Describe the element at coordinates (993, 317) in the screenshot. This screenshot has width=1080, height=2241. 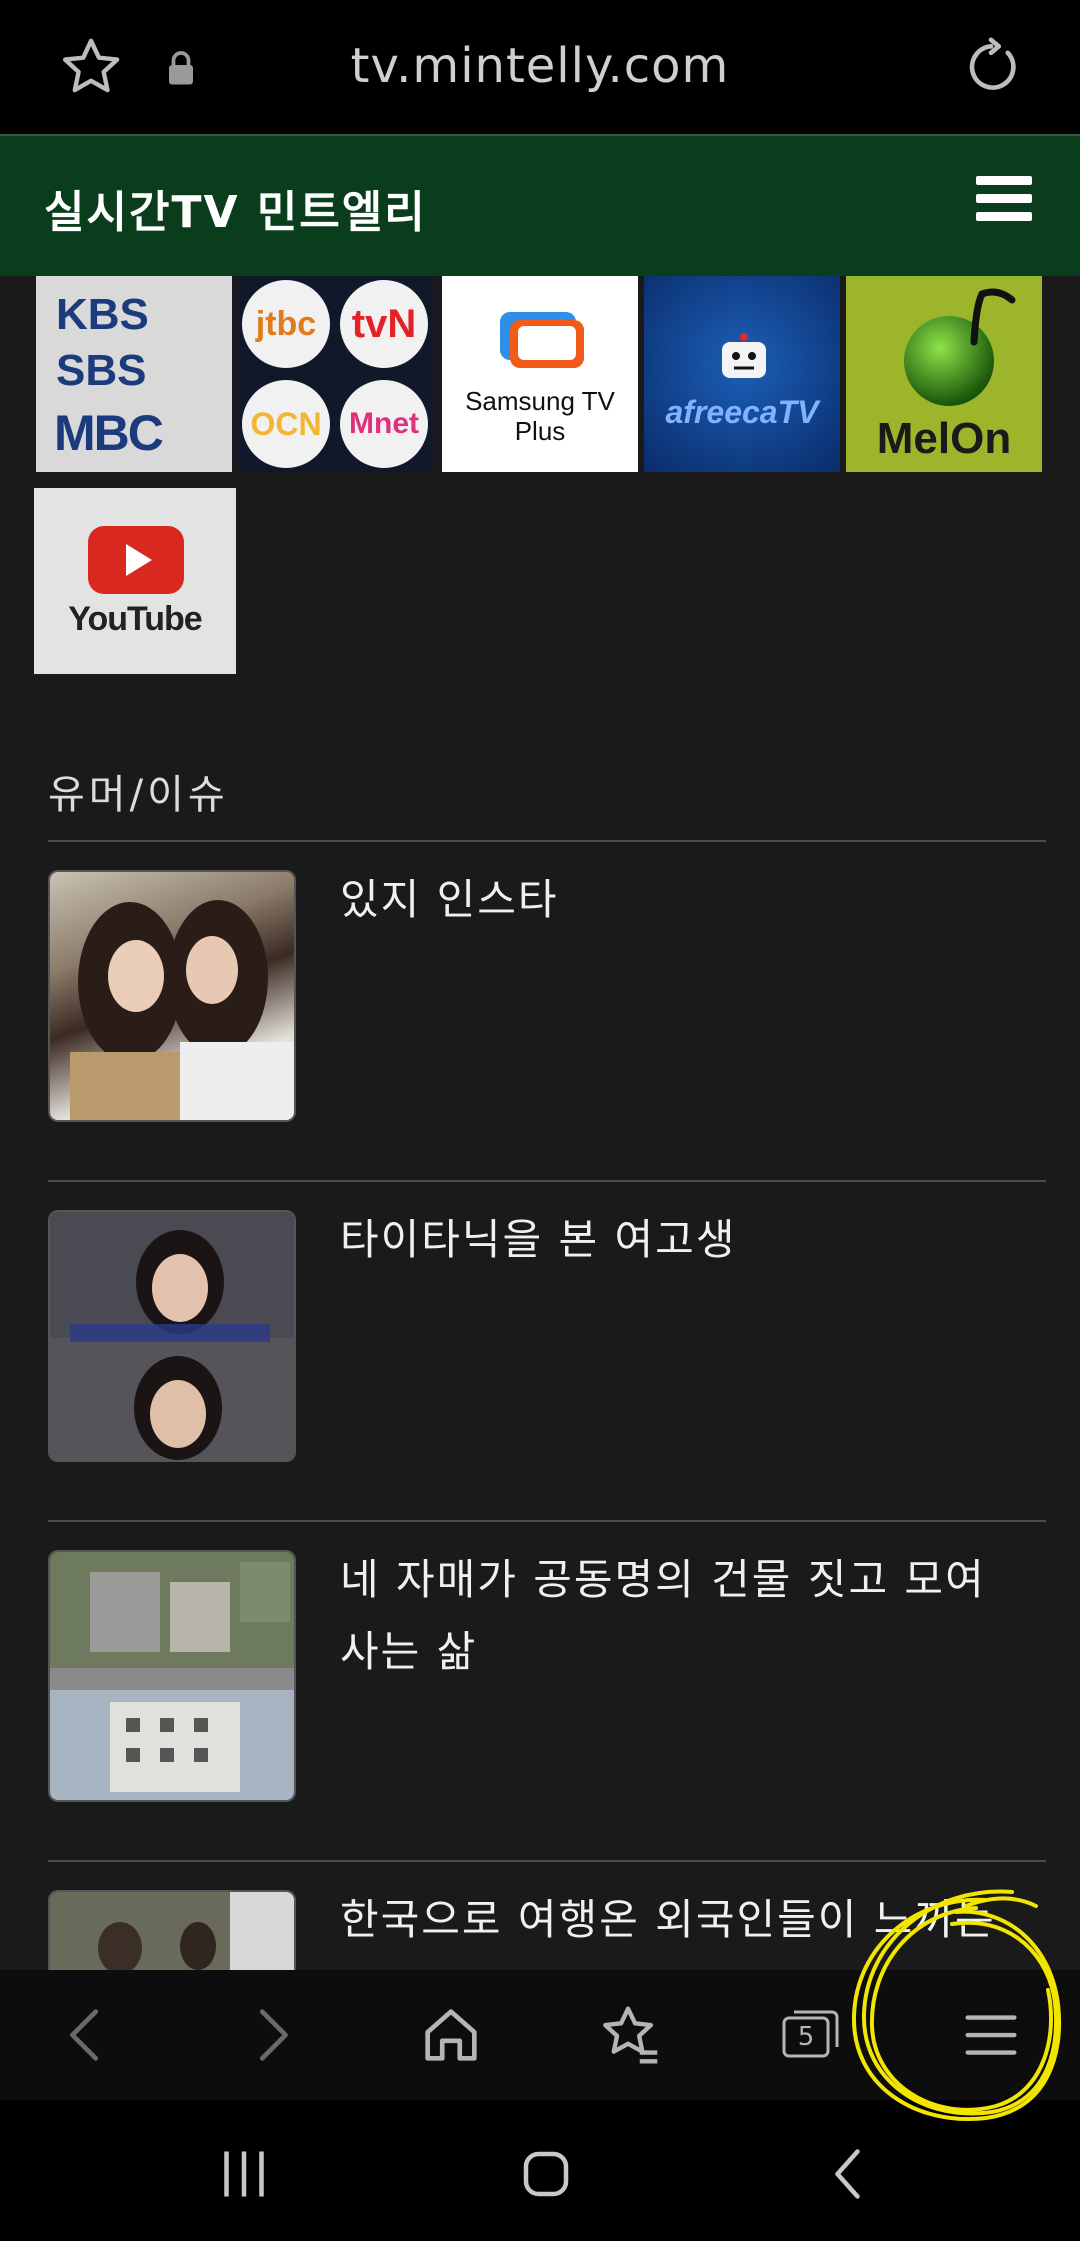
I see `melon-stem-icon` at that location.